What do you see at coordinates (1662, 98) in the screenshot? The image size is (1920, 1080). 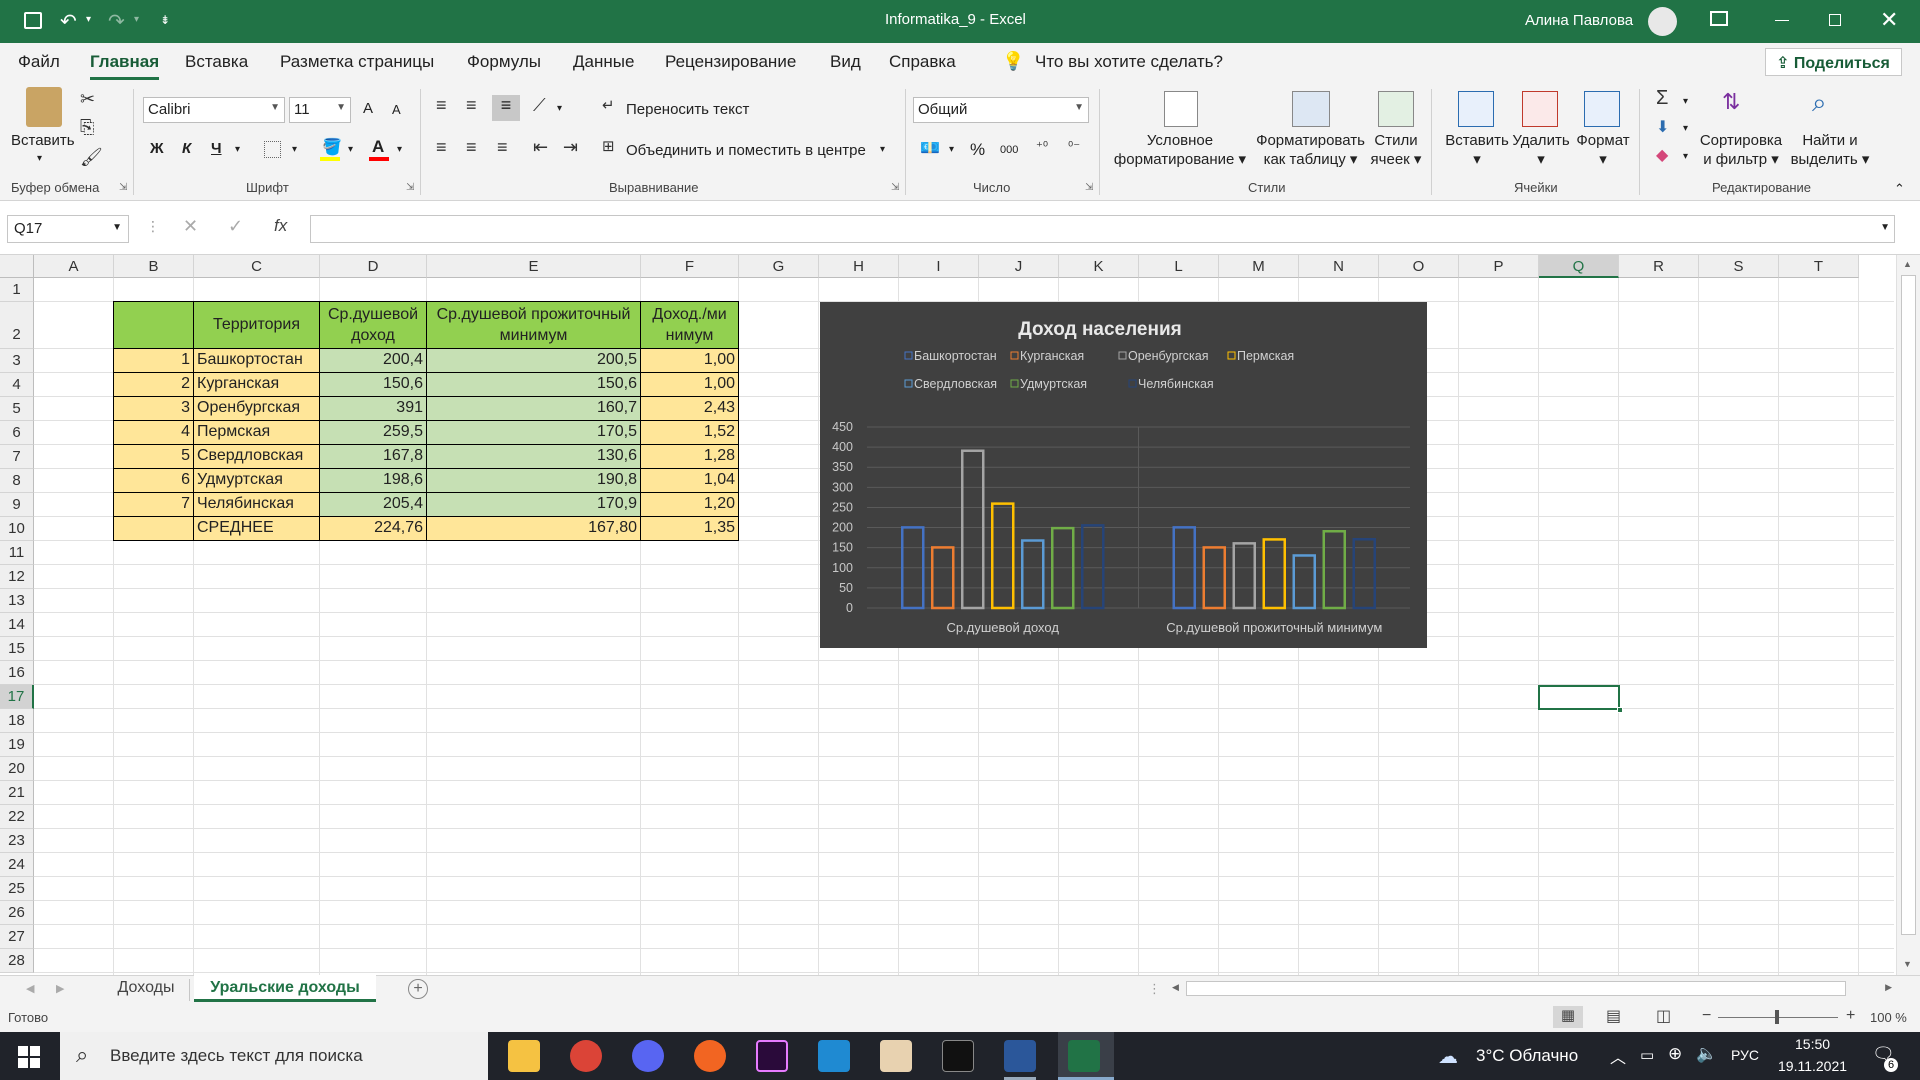 I see `autosum-icon: Σ` at bounding box center [1662, 98].